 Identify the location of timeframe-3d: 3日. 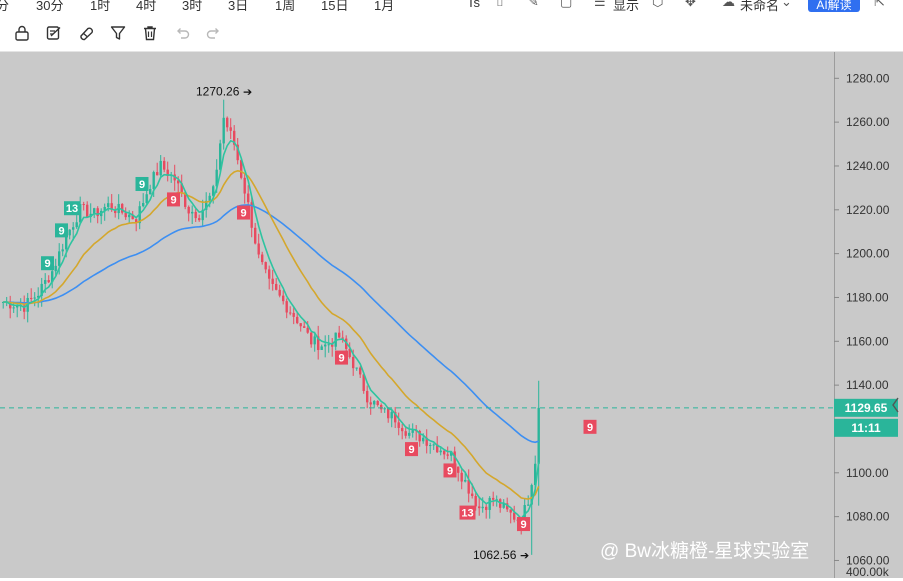
(238, 7).